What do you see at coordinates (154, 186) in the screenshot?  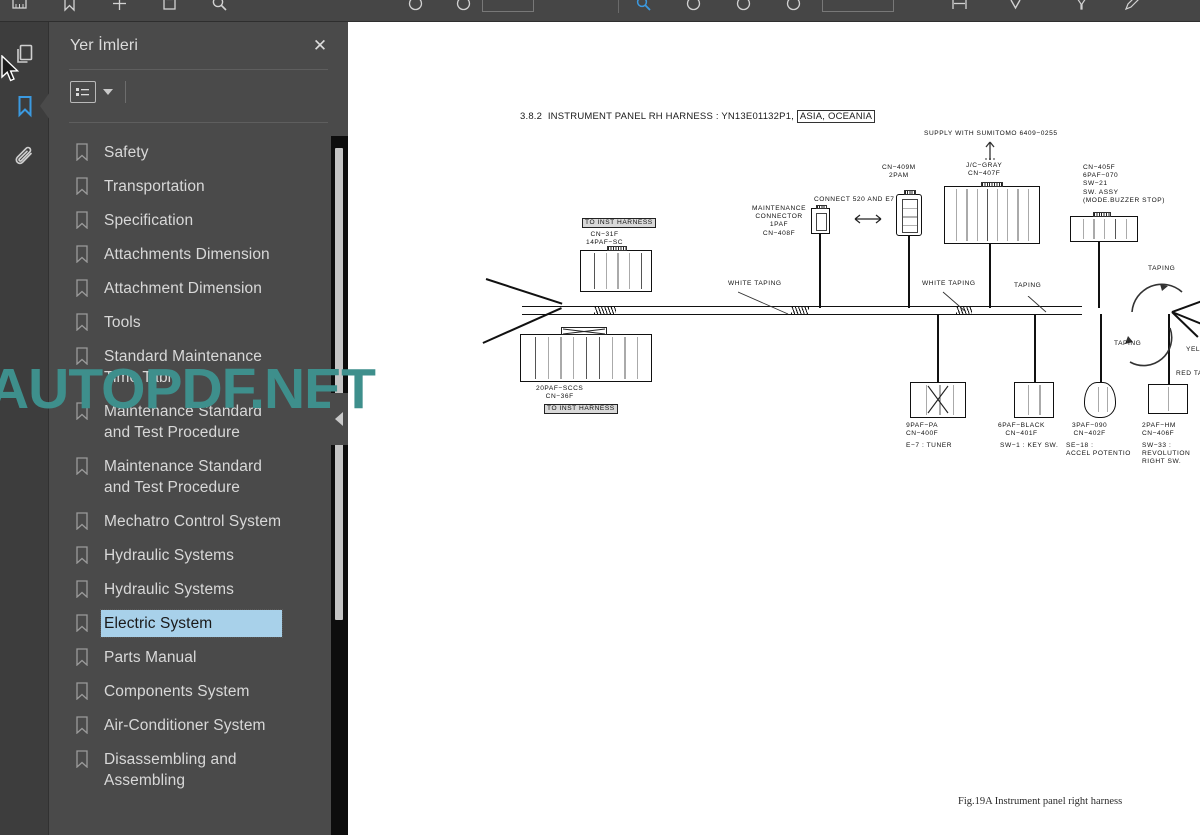 I see `list-item-label: Transportation` at bounding box center [154, 186].